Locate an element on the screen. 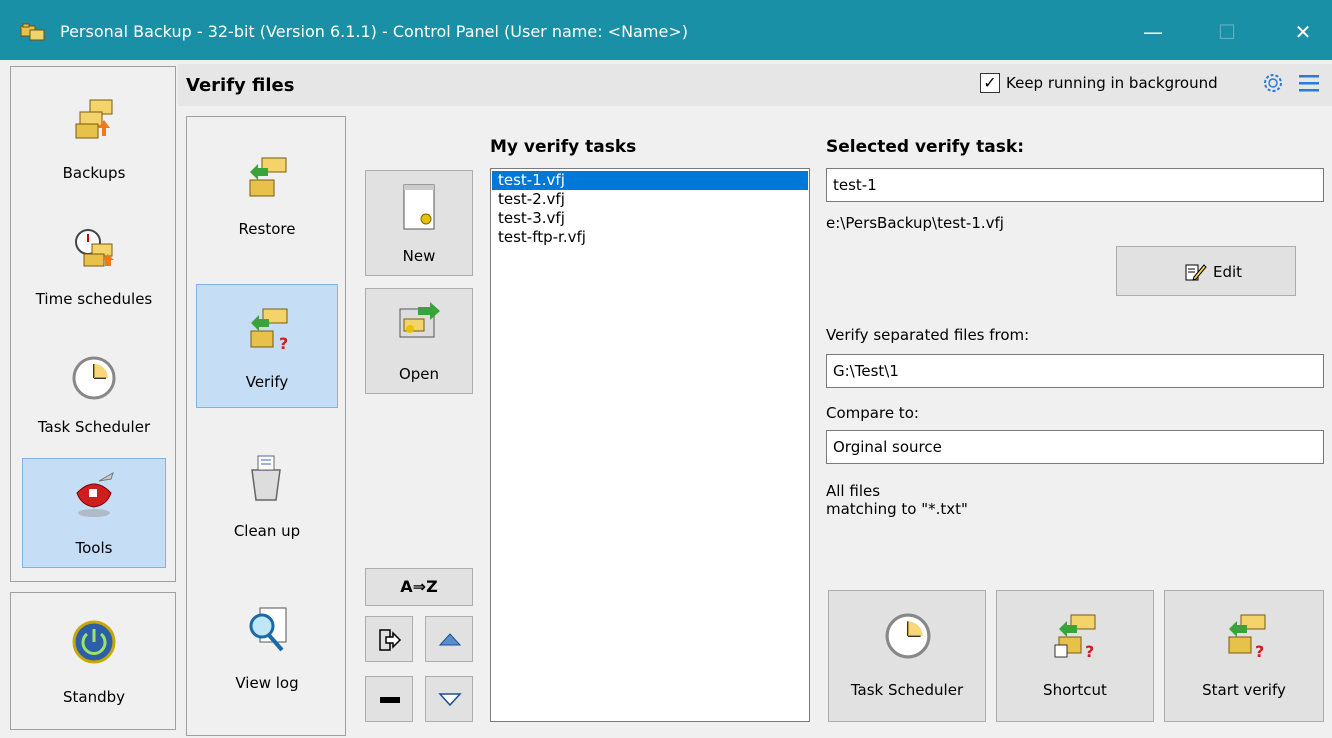  settings-gear-icon is located at coordinates (1273, 83).